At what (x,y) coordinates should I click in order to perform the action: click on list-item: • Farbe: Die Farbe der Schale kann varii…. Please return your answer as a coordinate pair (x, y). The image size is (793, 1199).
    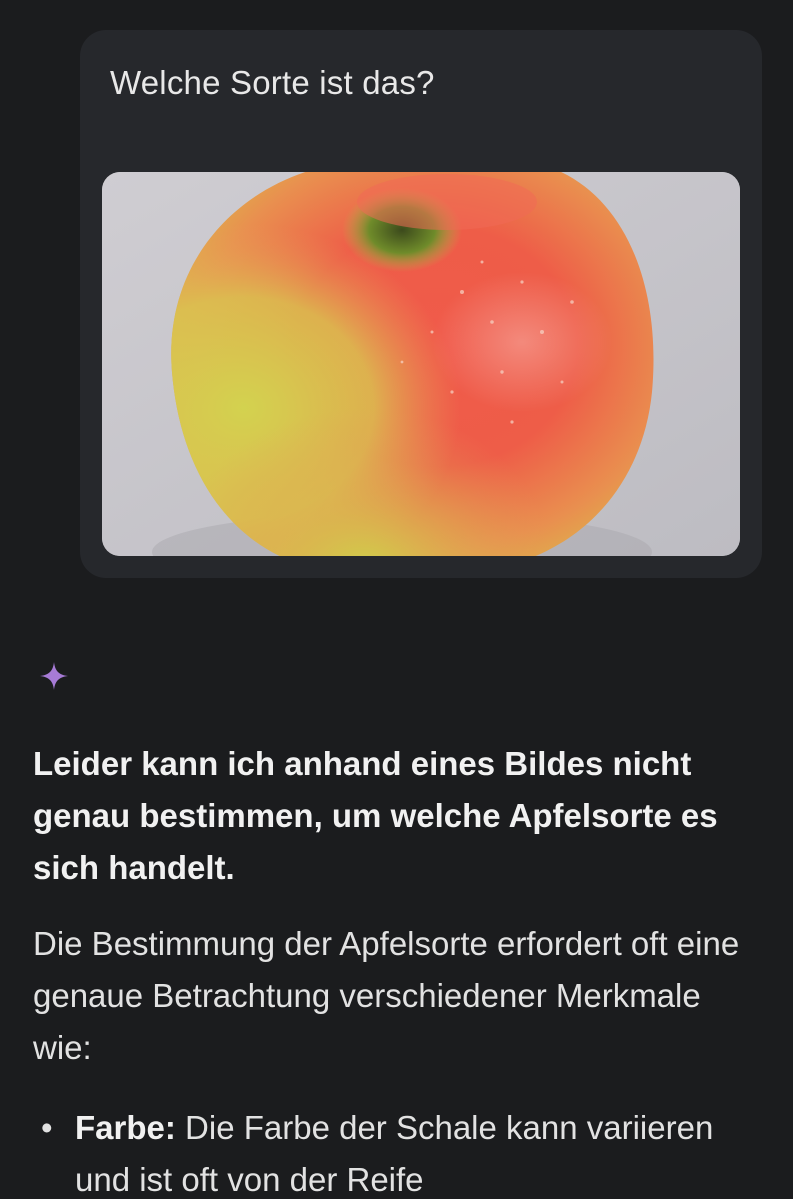
    Looking at the image, I should click on (398, 1150).